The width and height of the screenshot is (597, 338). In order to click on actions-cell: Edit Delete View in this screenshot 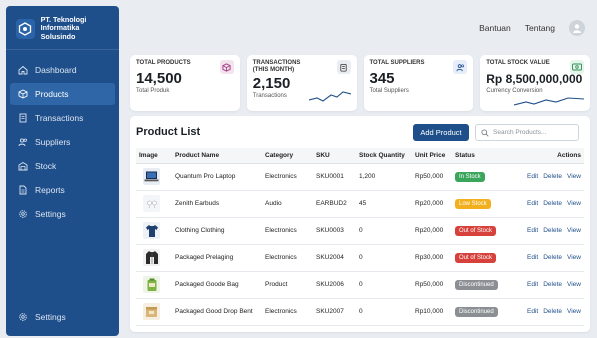, I will do `click(546, 204)`.